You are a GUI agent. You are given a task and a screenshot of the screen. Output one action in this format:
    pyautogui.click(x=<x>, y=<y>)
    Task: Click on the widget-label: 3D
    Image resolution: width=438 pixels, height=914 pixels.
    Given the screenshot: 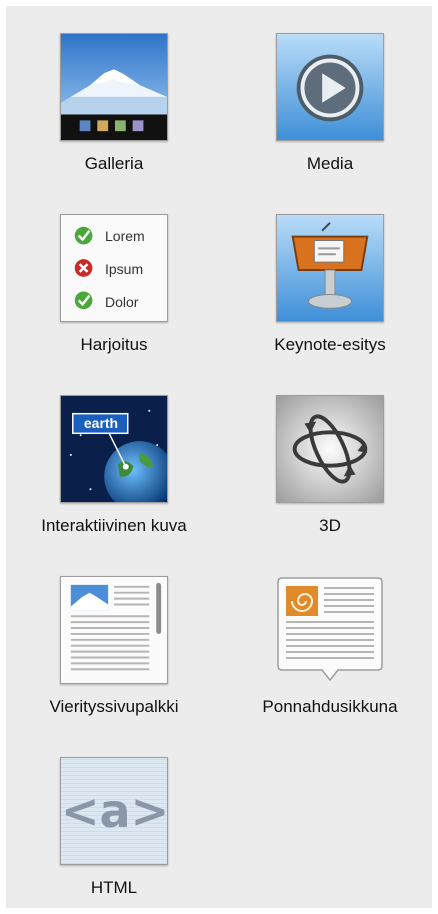 What is the action you would take?
    pyautogui.click(x=330, y=525)
    